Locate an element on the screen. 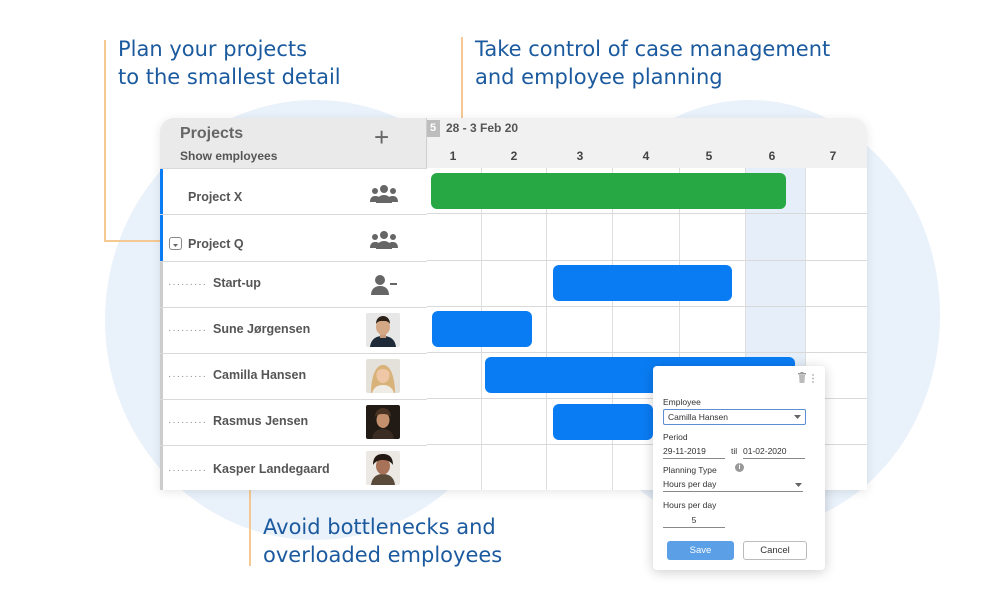 The width and height of the screenshot is (1000, 607). row-label-text: Kasper Landegaard is located at coordinates (271, 469).